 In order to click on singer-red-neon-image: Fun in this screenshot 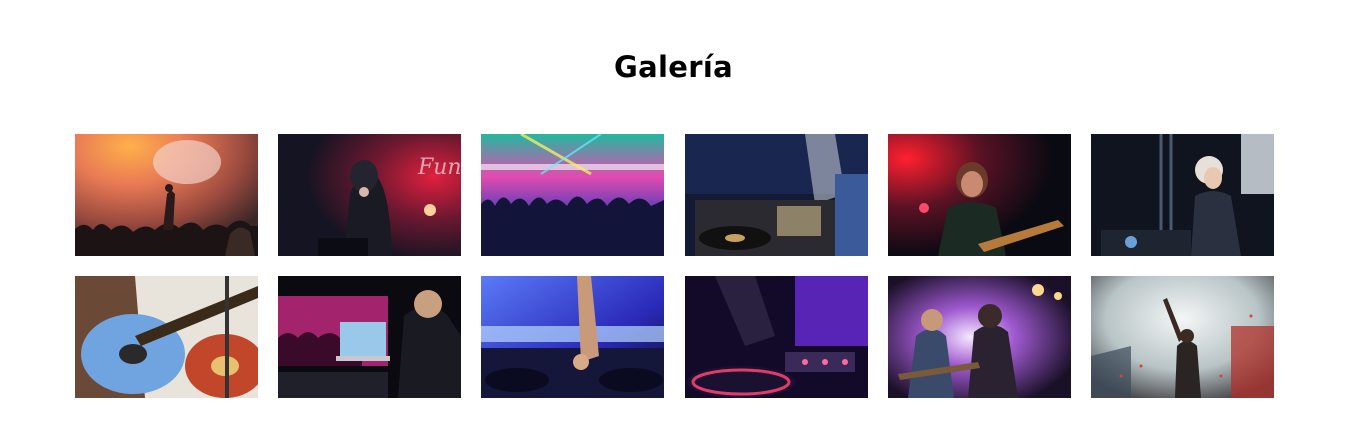, I will do `click(370, 195)`.